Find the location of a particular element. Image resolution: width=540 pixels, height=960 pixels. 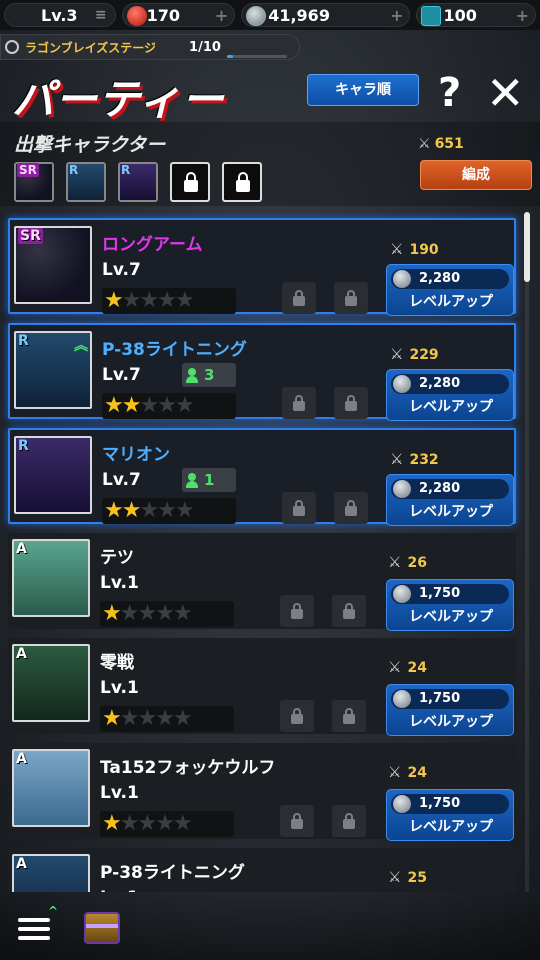

character-card: R ︽ P-38ライトニング Lv.7 3 ★★★★★ ⚔ 229 2,280 レベルアップ is located at coordinates (262, 372).